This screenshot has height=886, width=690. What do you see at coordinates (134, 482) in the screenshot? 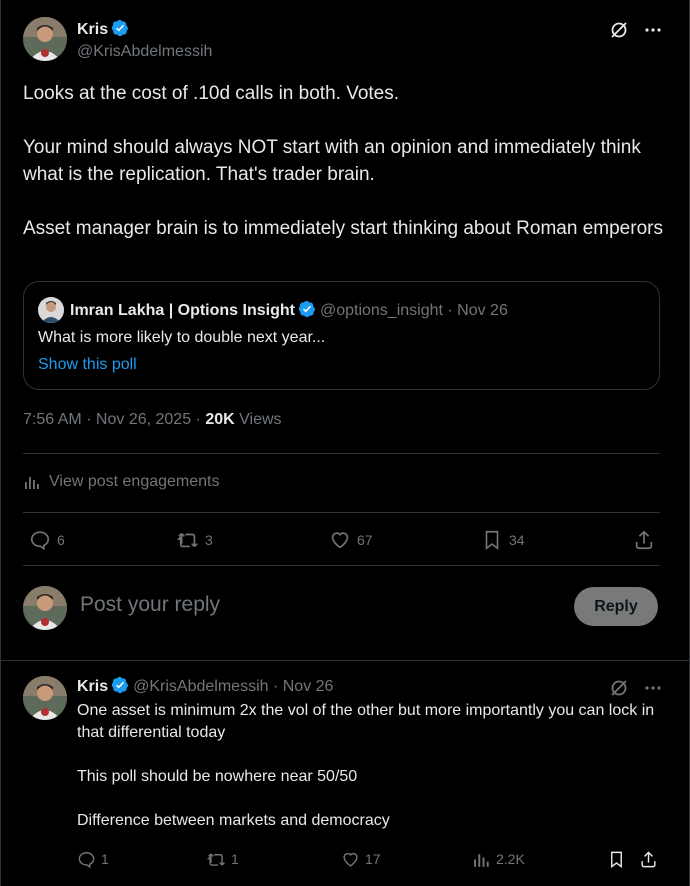
I see `engagements-label: View post engagements` at bounding box center [134, 482].